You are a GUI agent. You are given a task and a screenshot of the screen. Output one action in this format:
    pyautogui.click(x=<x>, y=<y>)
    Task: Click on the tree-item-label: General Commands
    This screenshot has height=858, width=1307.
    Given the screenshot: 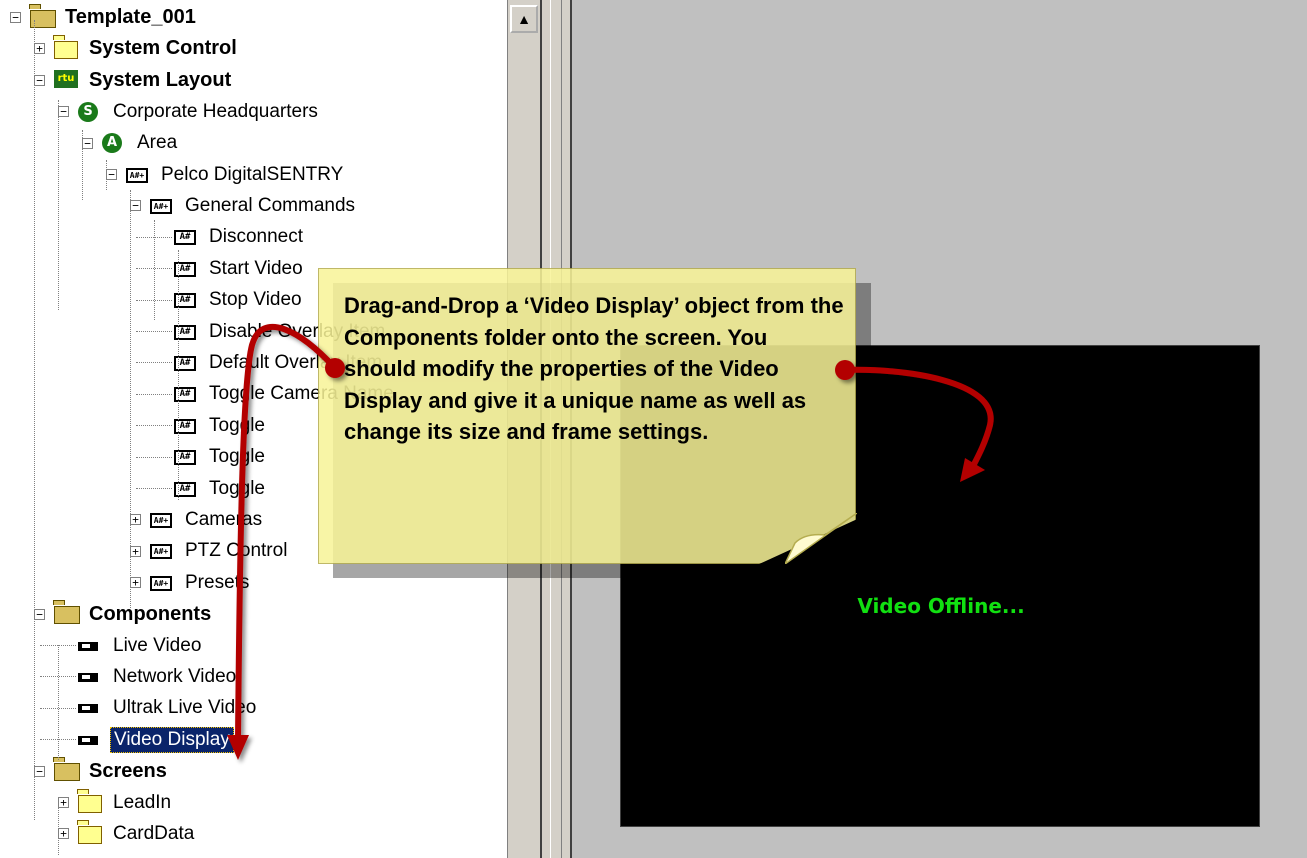 What is the action you would take?
    pyautogui.click(x=270, y=205)
    